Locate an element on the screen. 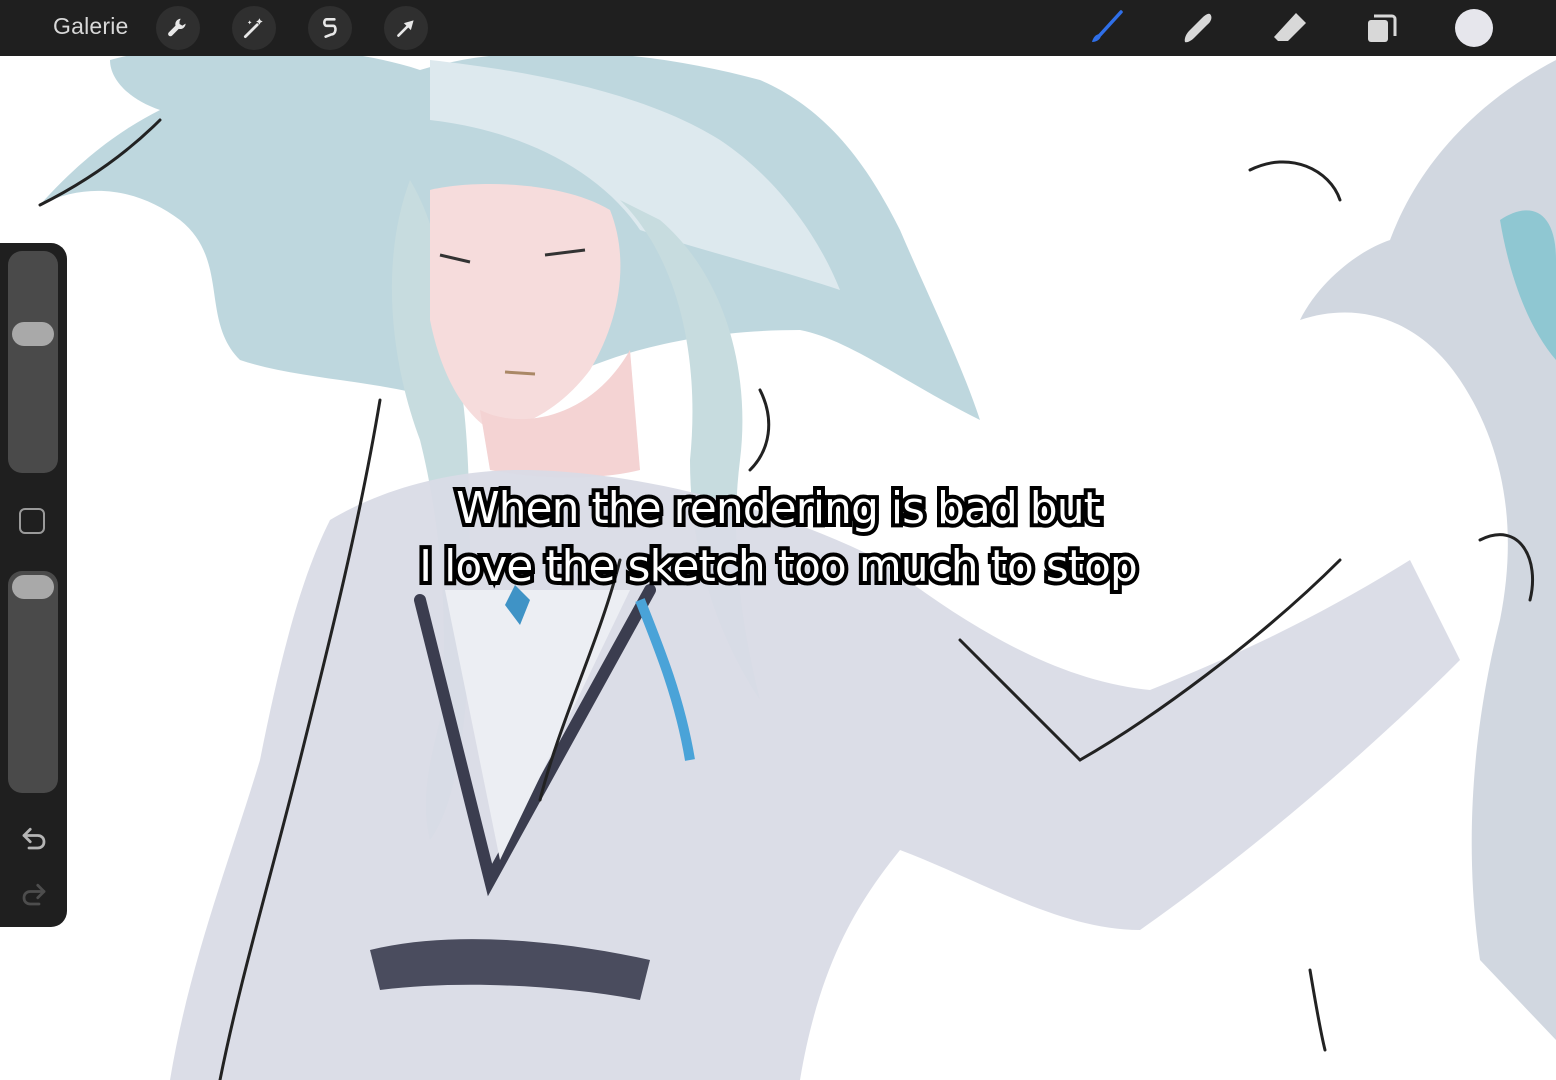 This screenshot has height=1080, width=1556. eraser-icon is located at coordinates (1290, 27).